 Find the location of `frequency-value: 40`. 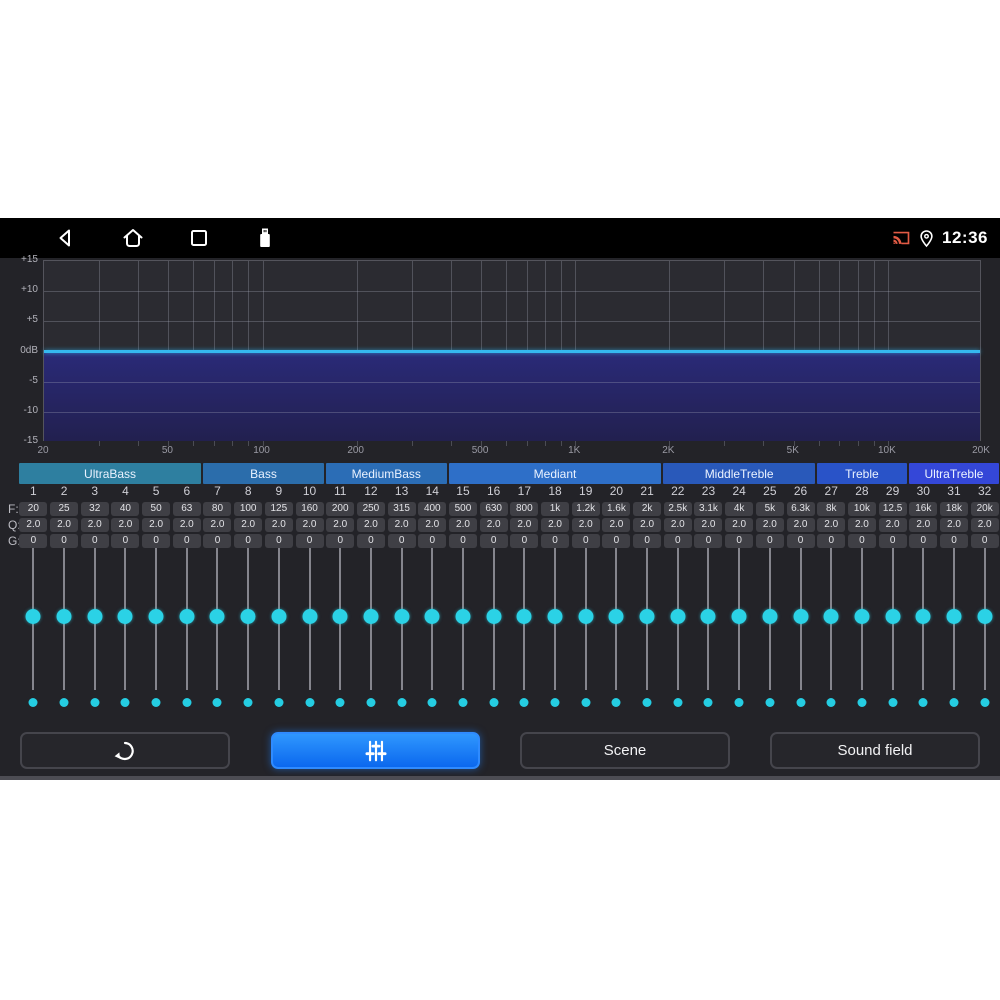

frequency-value: 40 is located at coordinates (125, 509).